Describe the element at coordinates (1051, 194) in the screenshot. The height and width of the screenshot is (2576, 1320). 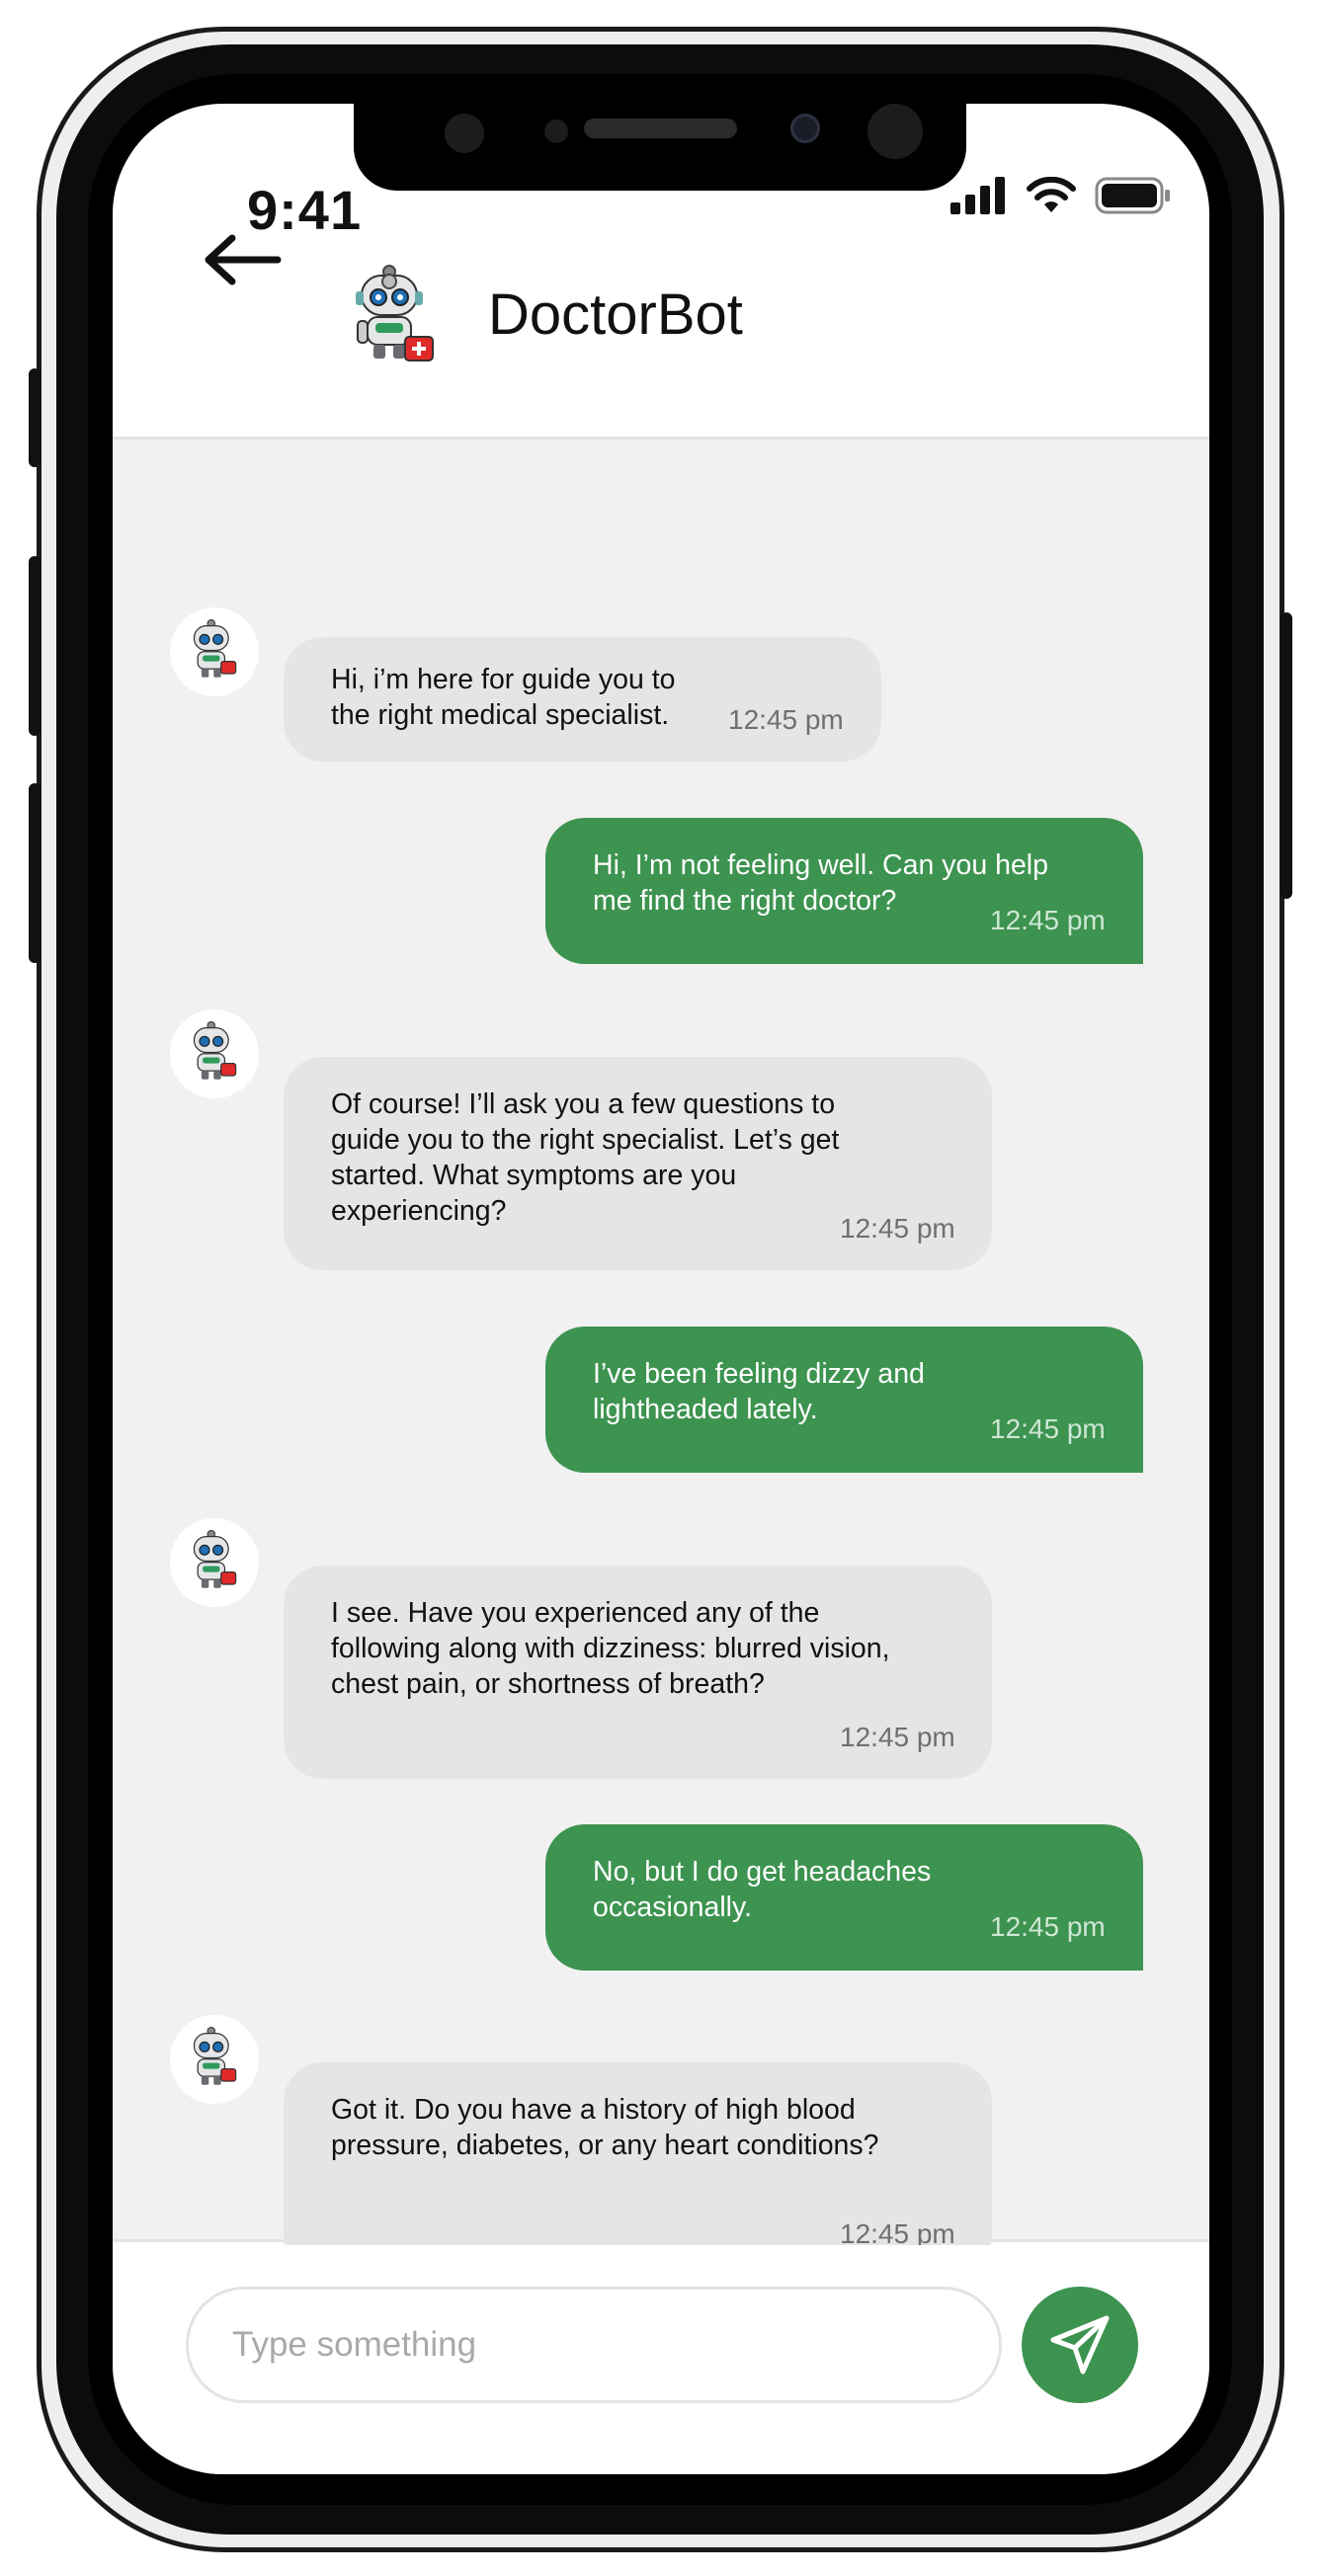
I see `wifi-icon` at that location.